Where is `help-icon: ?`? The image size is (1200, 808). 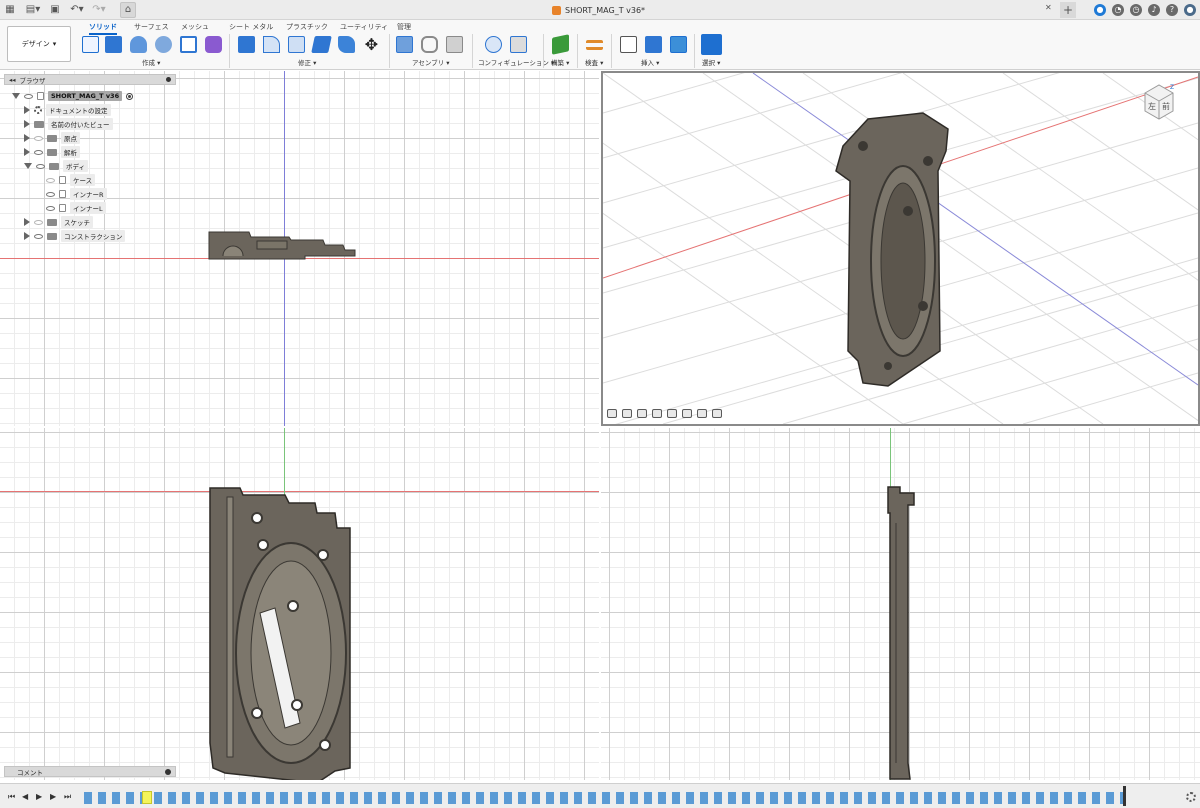
help-icon: ? is located at coordinates (1172, 10).